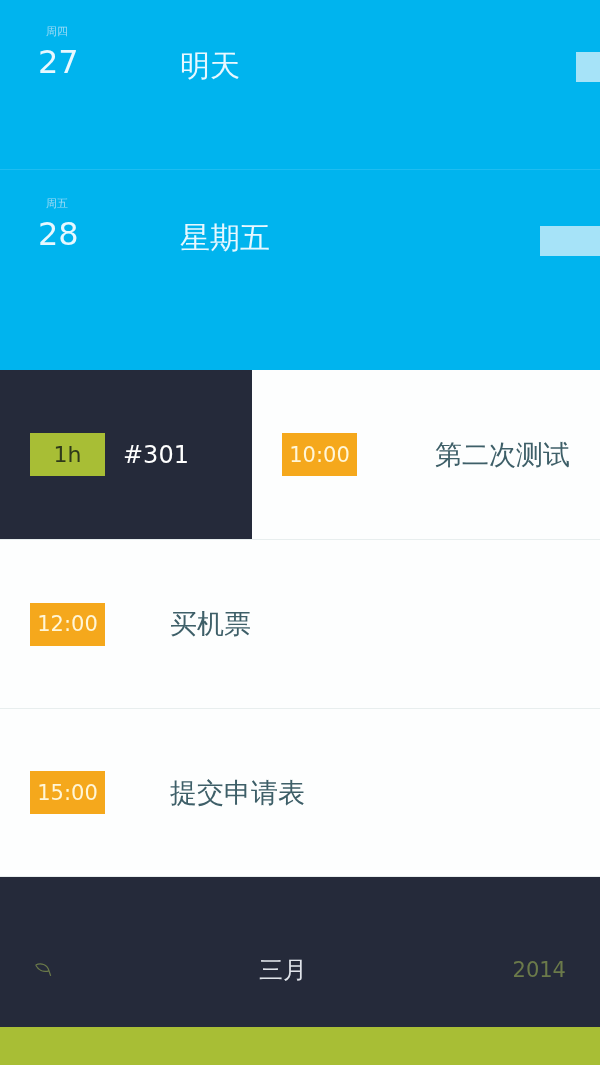 This screenshot has width=600, height=1065. Describe the element at coordinates (58, 62) in the screenshot. I see `date-number: 27` at that location.